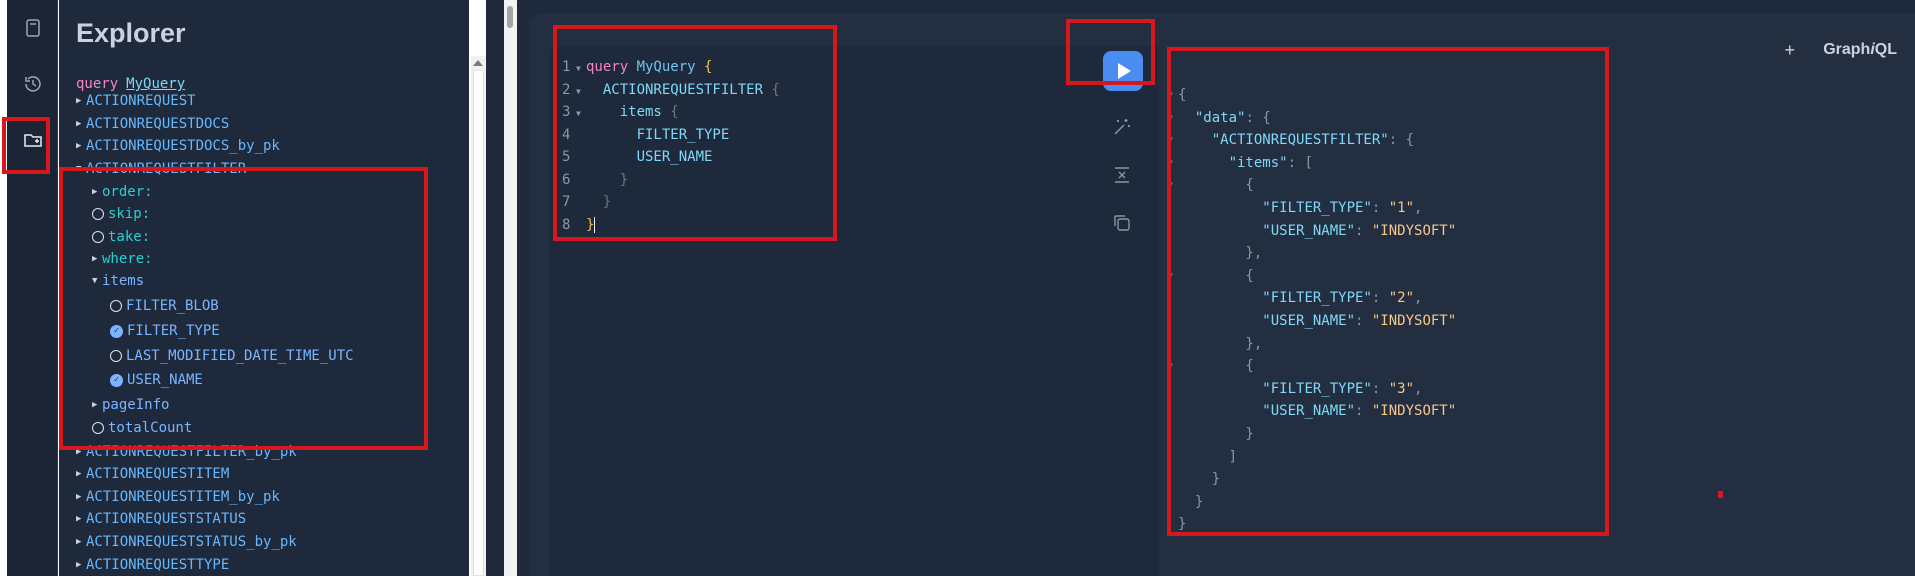  I want to click on history-icon, so click(32, 84).